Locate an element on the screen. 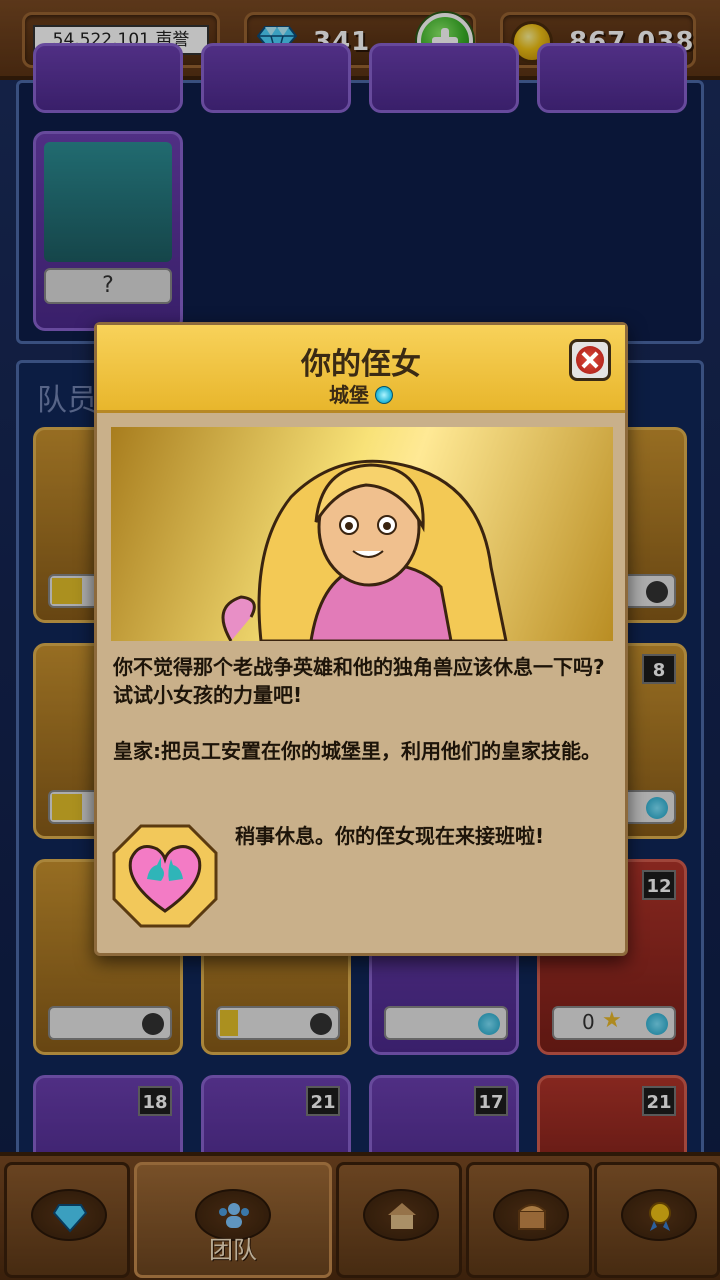 This screenshot has height=1280, width=720. close-icon is located at coordinates (590, 360).